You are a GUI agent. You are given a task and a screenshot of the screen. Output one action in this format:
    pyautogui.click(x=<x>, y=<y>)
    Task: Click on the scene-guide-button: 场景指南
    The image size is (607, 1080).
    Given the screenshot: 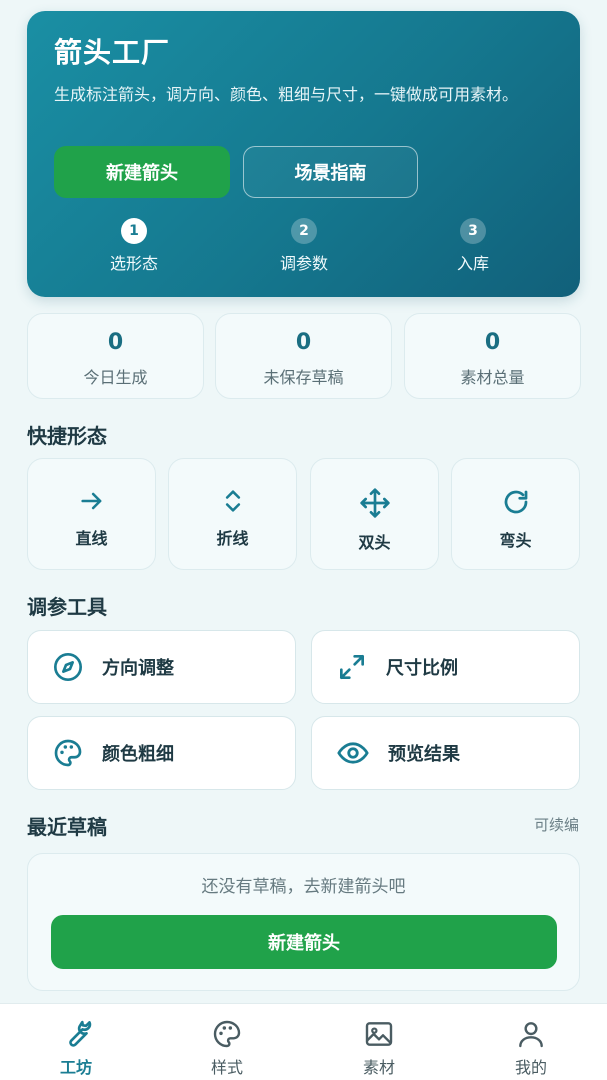 What is the action you would take?
    pyautogui.click(x=330, y=172)
    